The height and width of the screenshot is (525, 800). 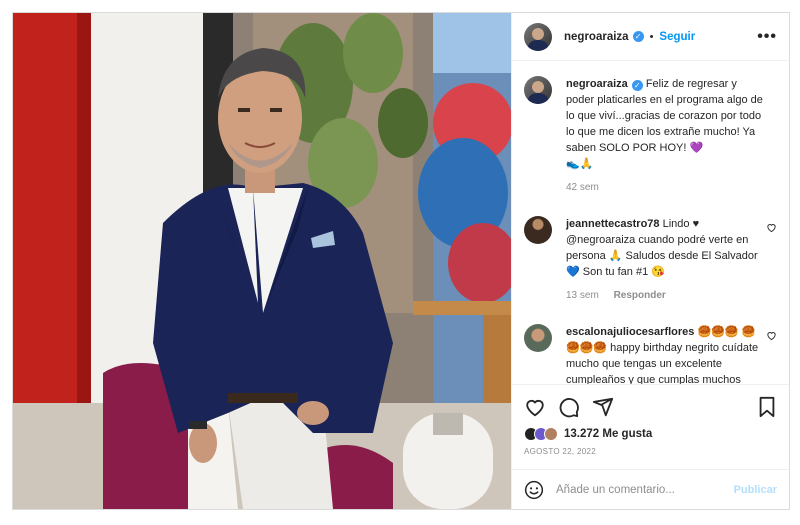 What do you see at coordinates (582, 187) in the screenshot?
I see `caption-time: 42 sem` at bounding box center [582, 187].